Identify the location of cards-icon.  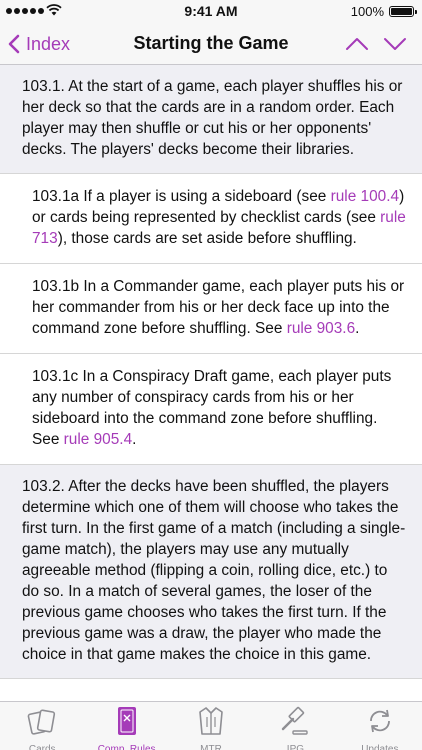
(42, 723).